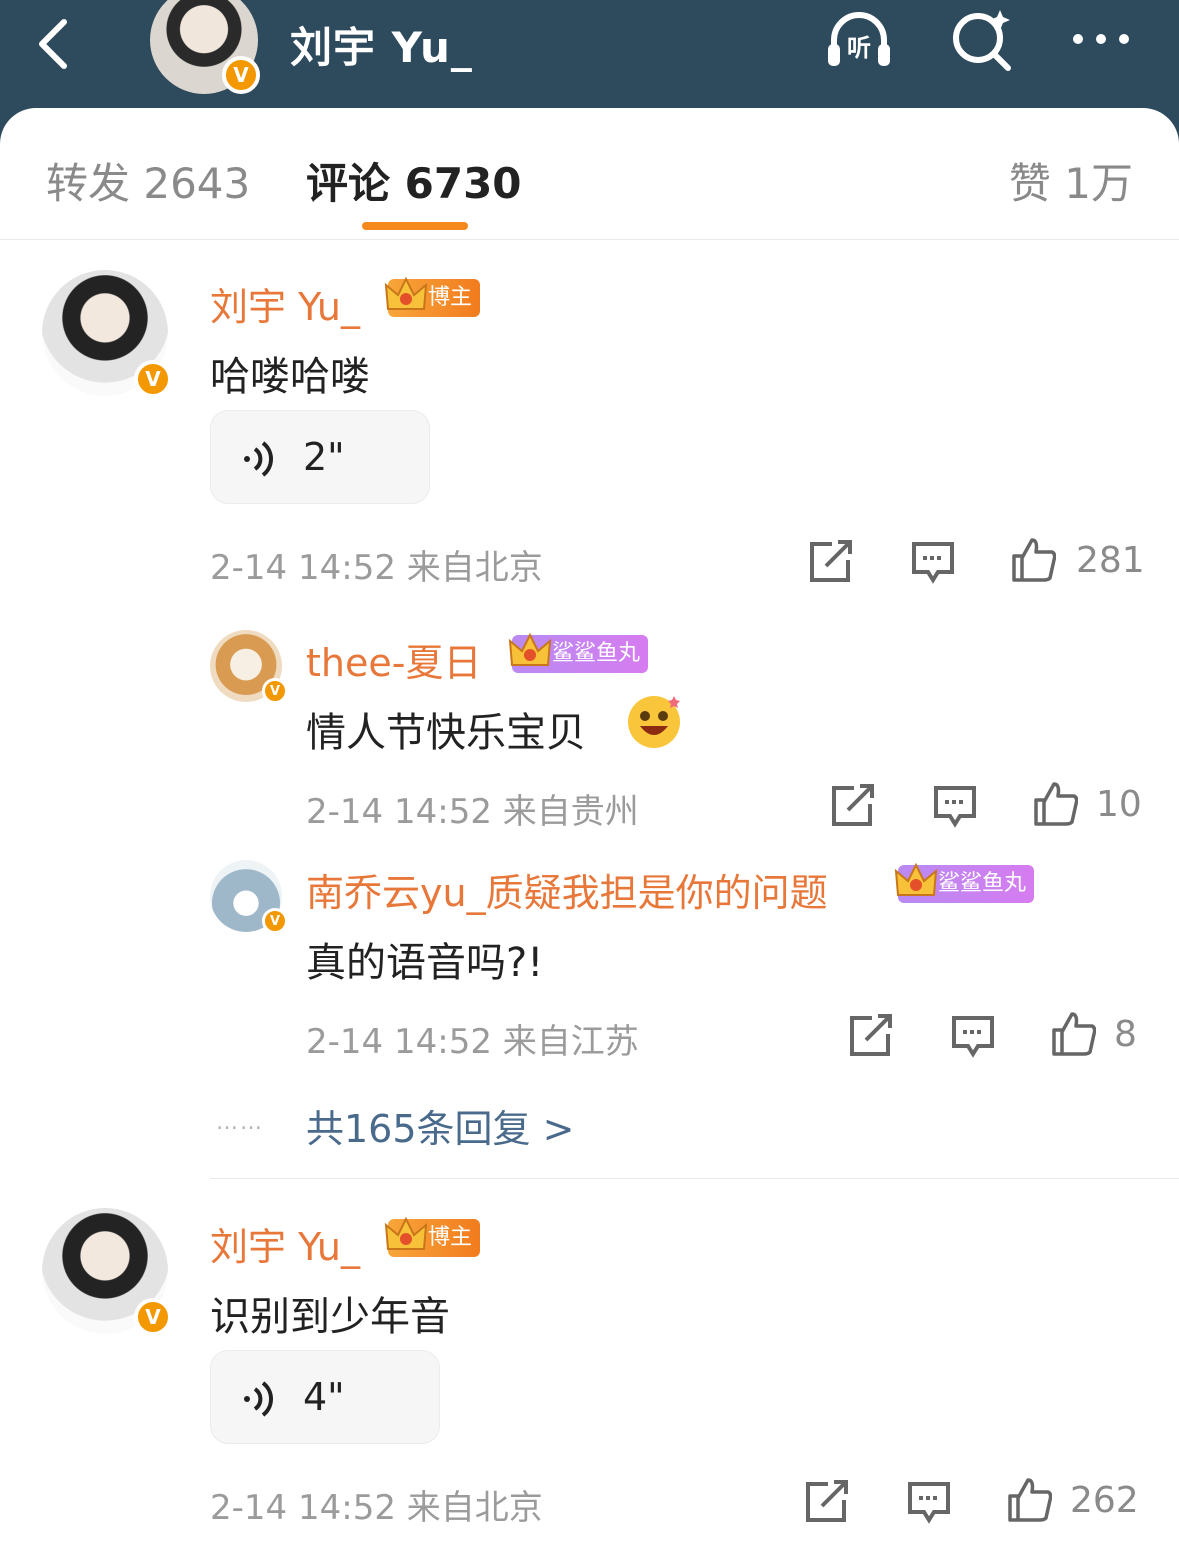 The height and width of the screenshot is (1561, 1179). What do you see at coordinates (1101, 39) in the screenshot?
I see `more-icon` at bounding box center [1101, 39].